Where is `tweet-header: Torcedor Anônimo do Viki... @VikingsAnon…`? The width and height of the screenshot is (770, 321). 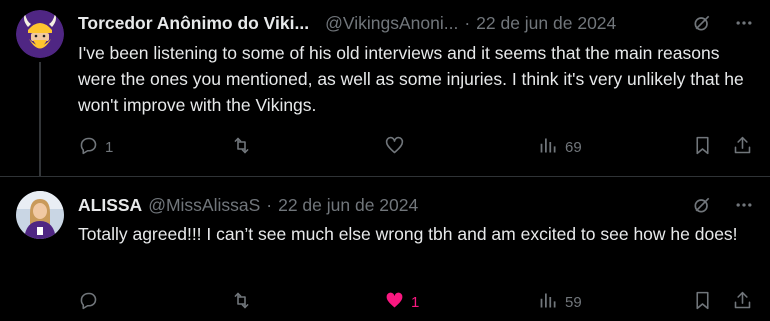 tweet-header: Torcedor Anônimo do Viki... @VikingsAnon… is located at coordinates (416, 23).